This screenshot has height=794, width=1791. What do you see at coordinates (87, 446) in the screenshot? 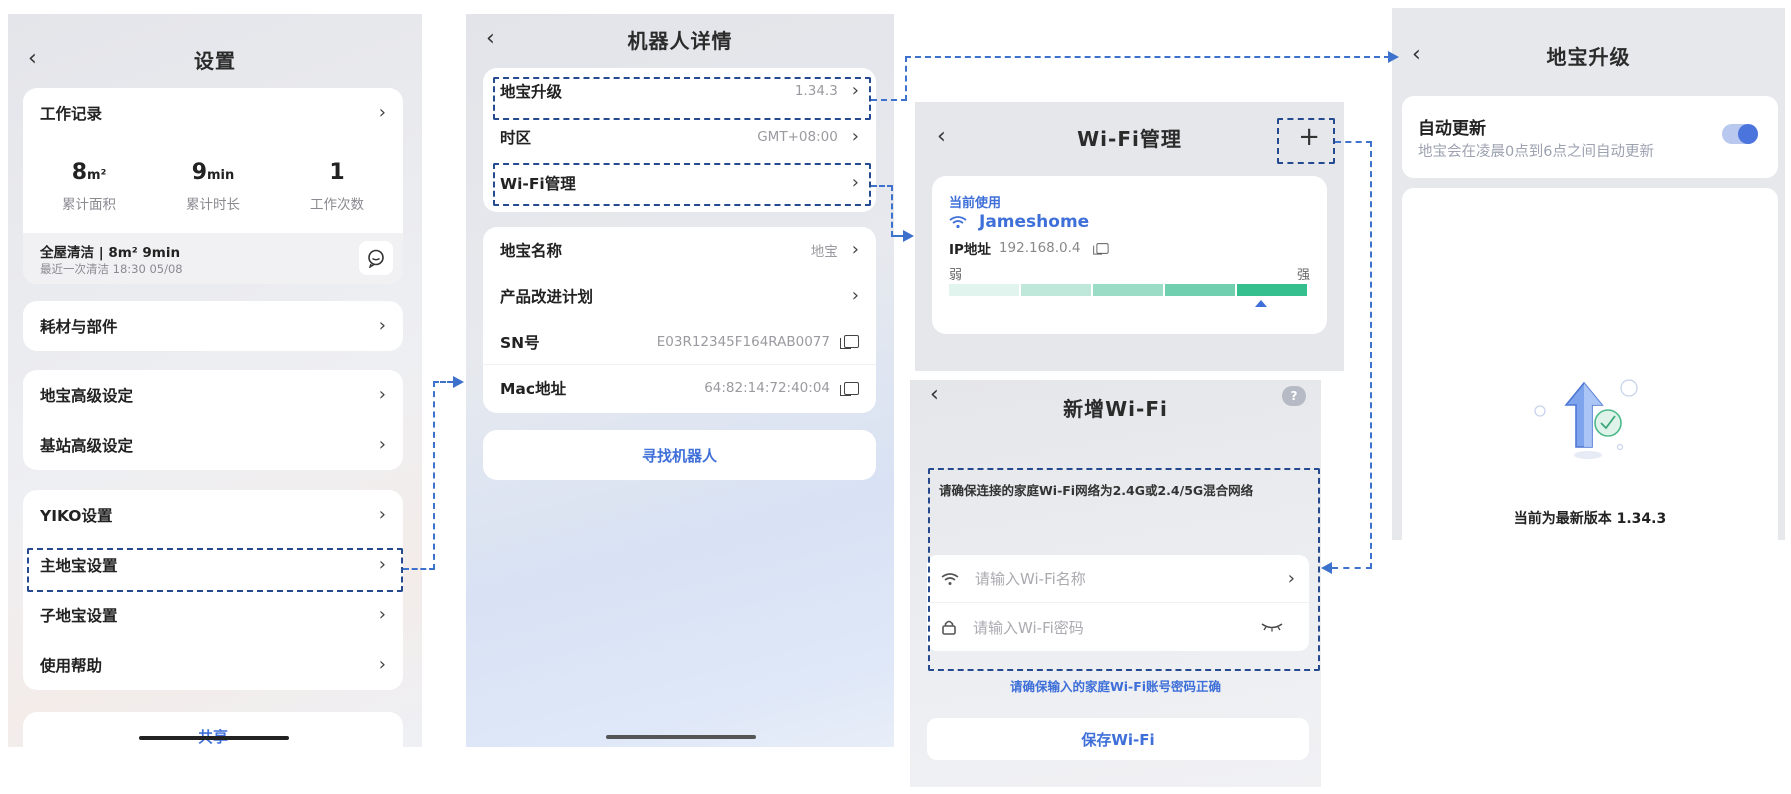
I see `base-station-label: 基站高级设定` at bounding box center [87, 446].